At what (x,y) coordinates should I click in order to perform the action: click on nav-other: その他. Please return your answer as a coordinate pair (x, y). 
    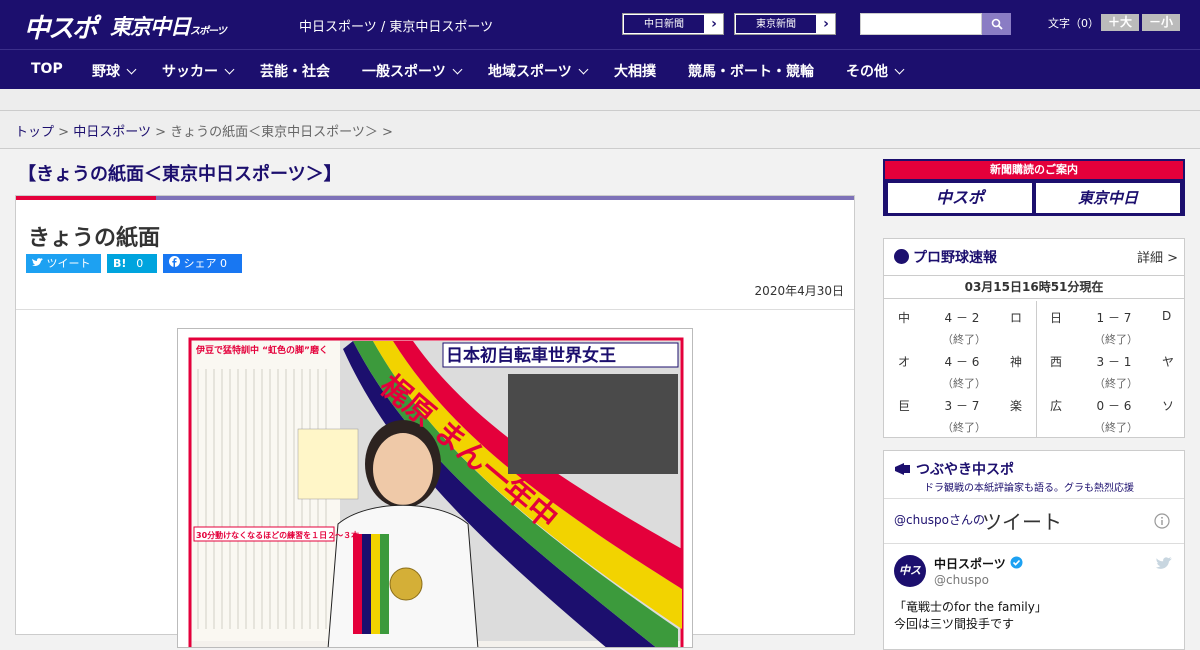
    Looking at the image, I should click on (875, 71).